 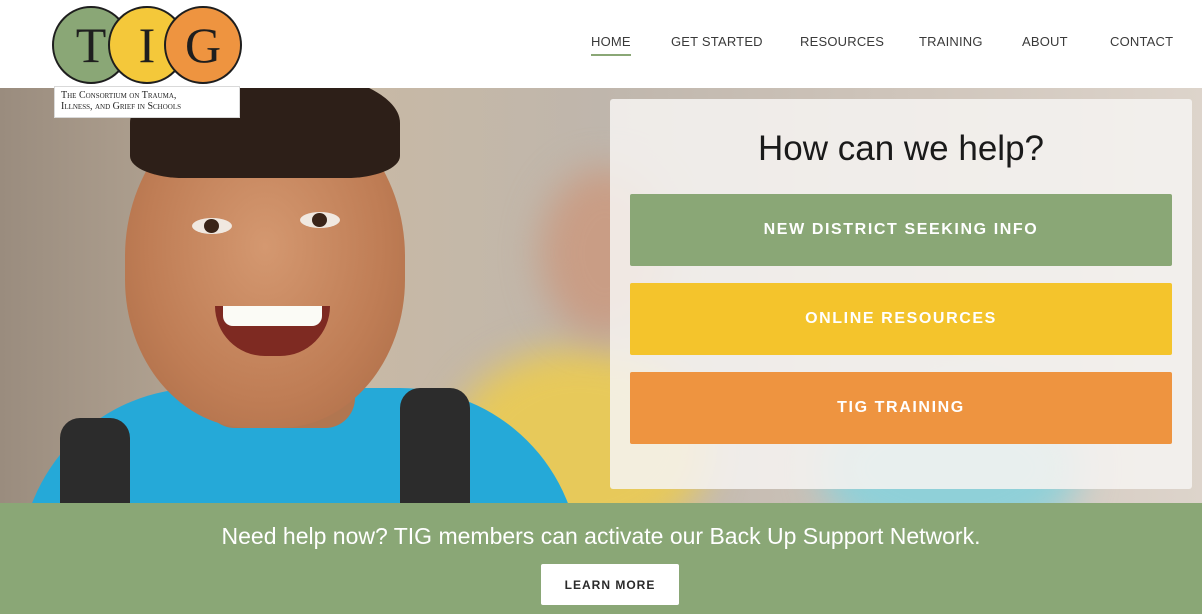 What do you see at coordinates (611, 45) in the screenshot?
I see `nav-home: HOME` at bounding box center [611, 45].